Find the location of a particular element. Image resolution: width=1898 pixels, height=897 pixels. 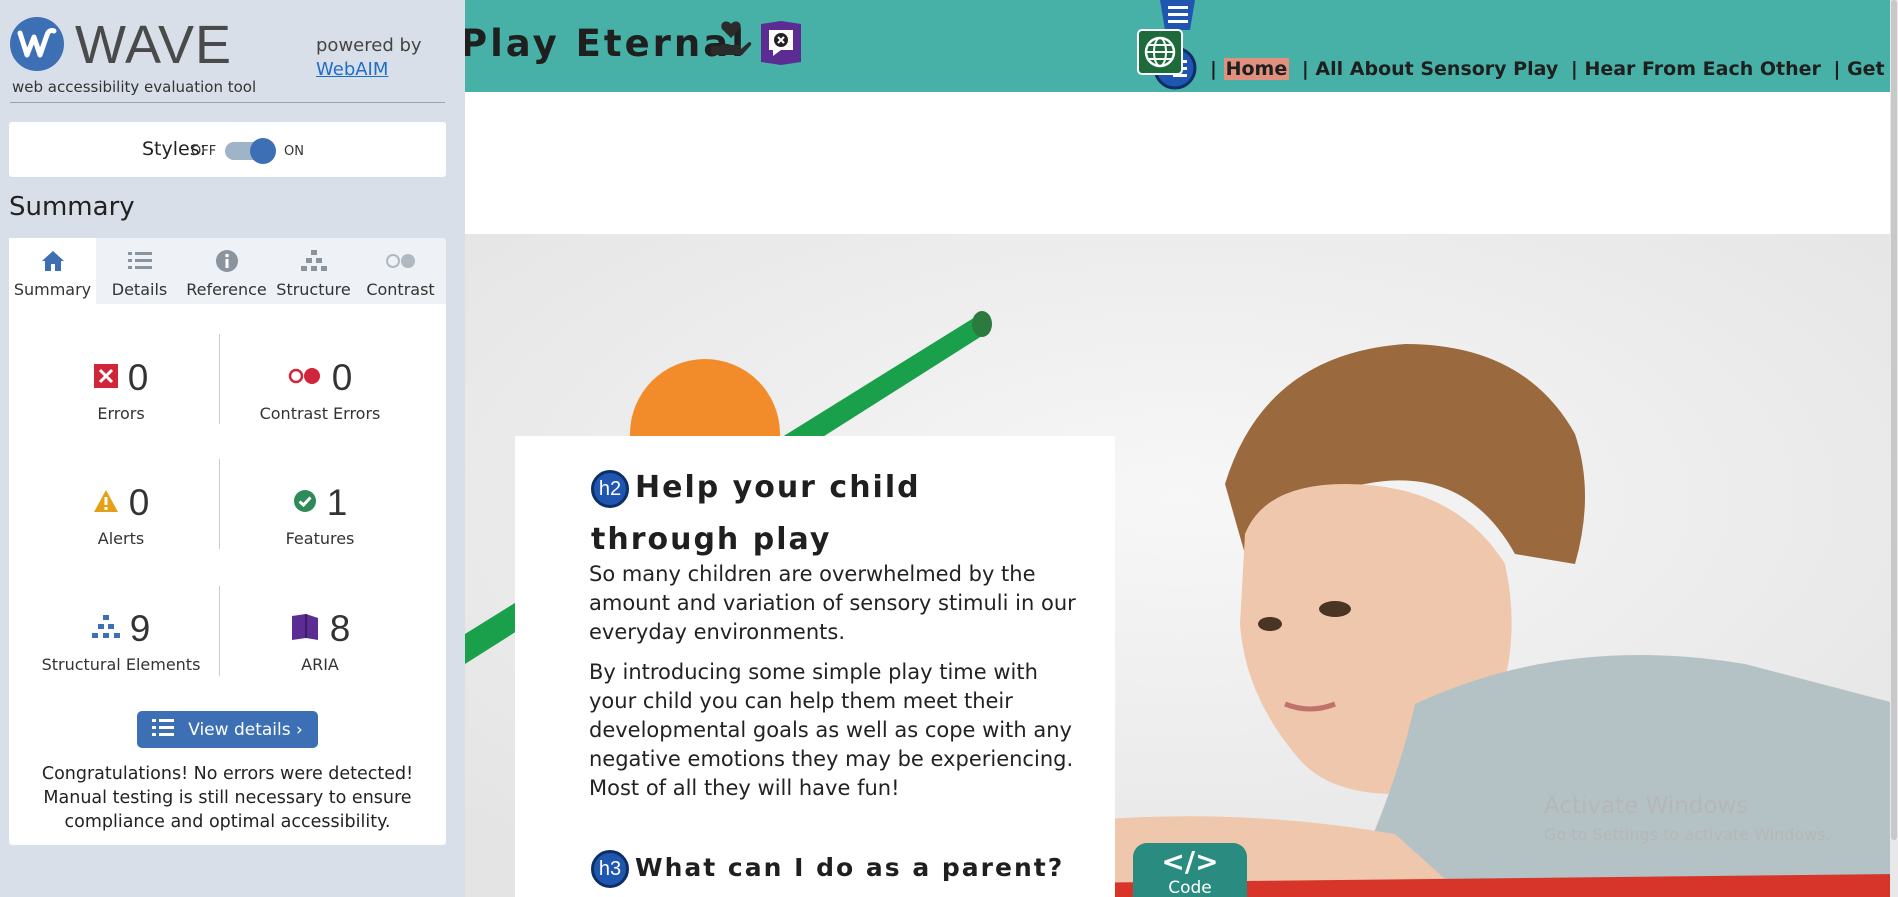

tab-details: Details is located at coordinates (139, 271).